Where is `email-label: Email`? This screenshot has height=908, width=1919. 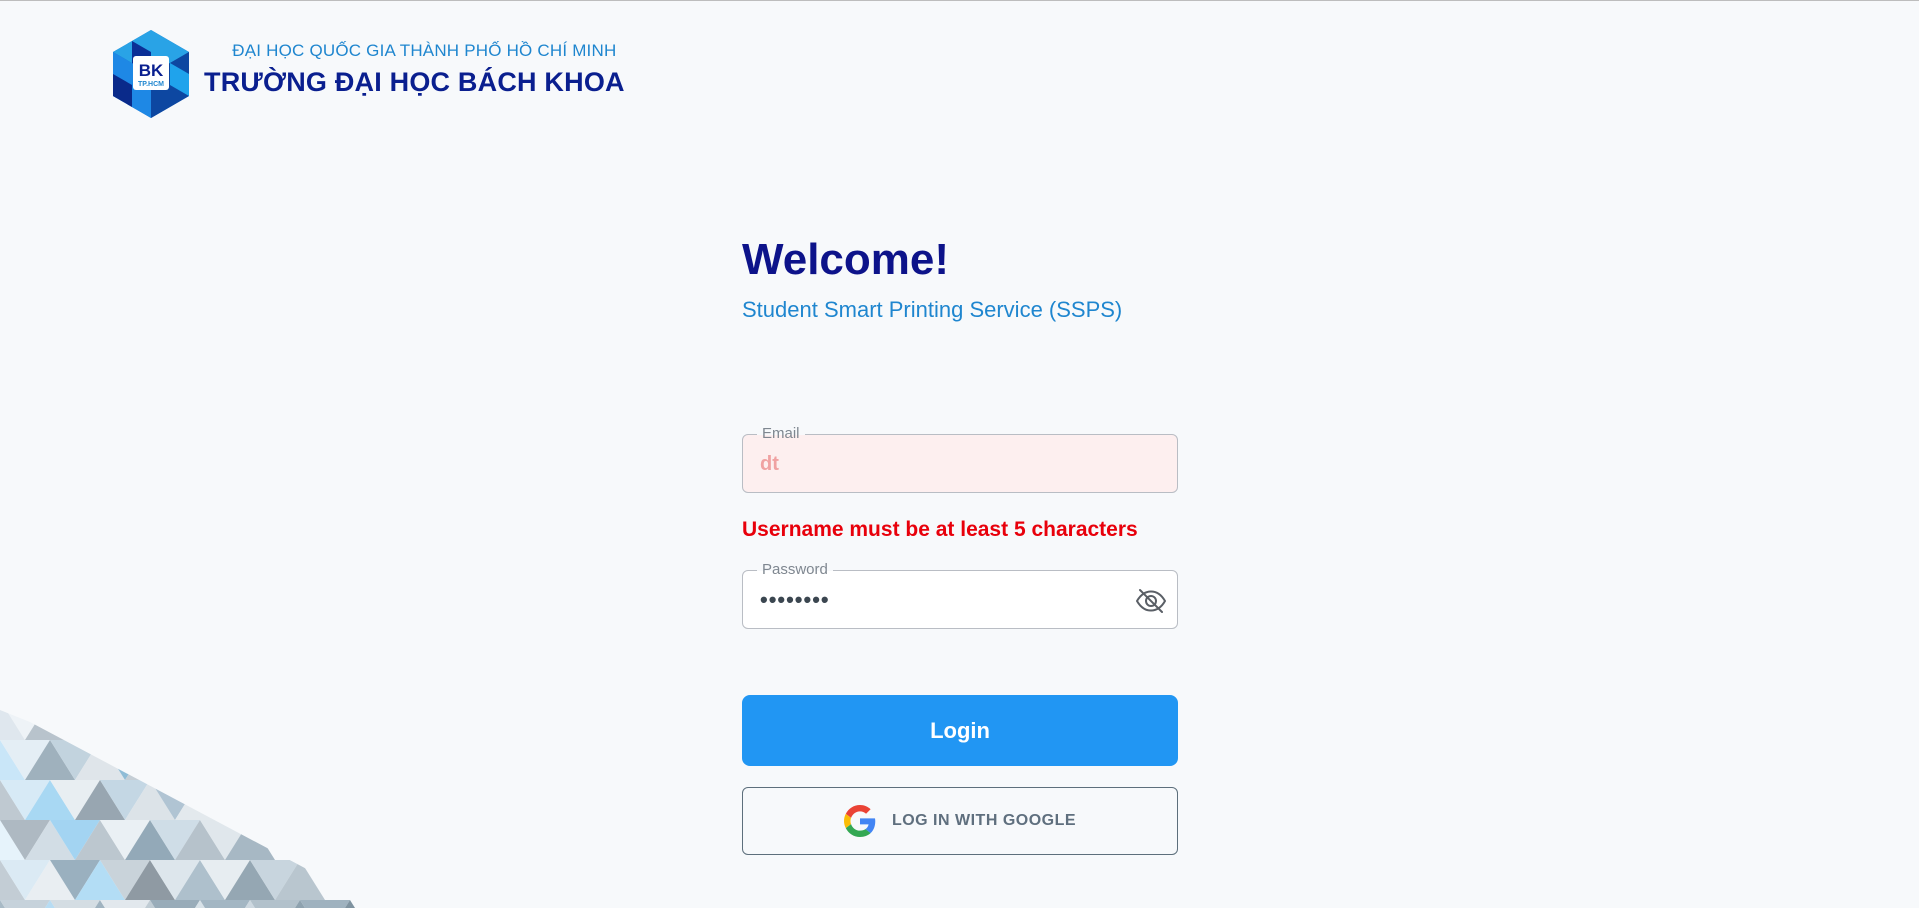
email-label: Email is located at coordinates (781, 434).